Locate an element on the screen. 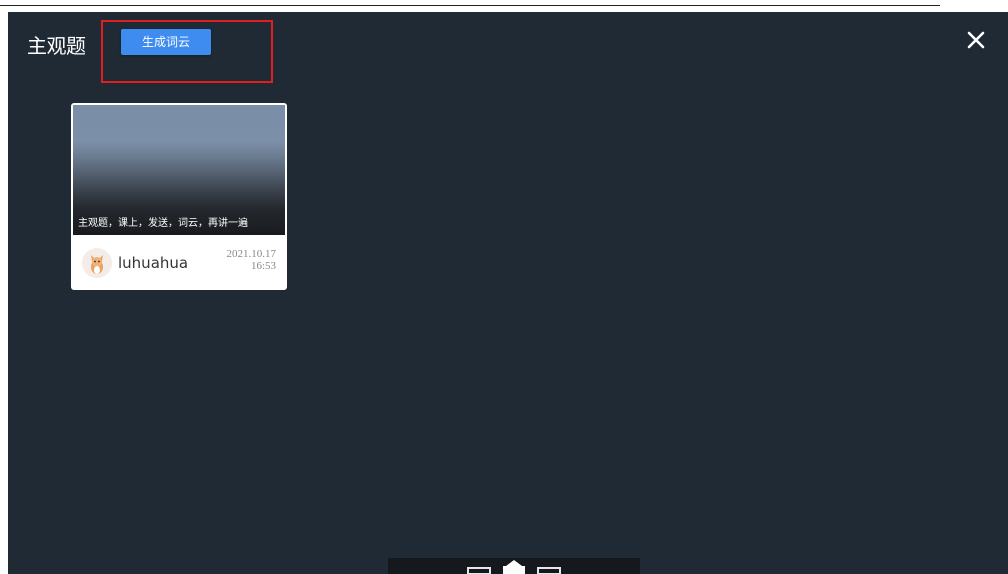 The image size is (1008, 574). username: luhuahua is located at coordinates (153, 263).